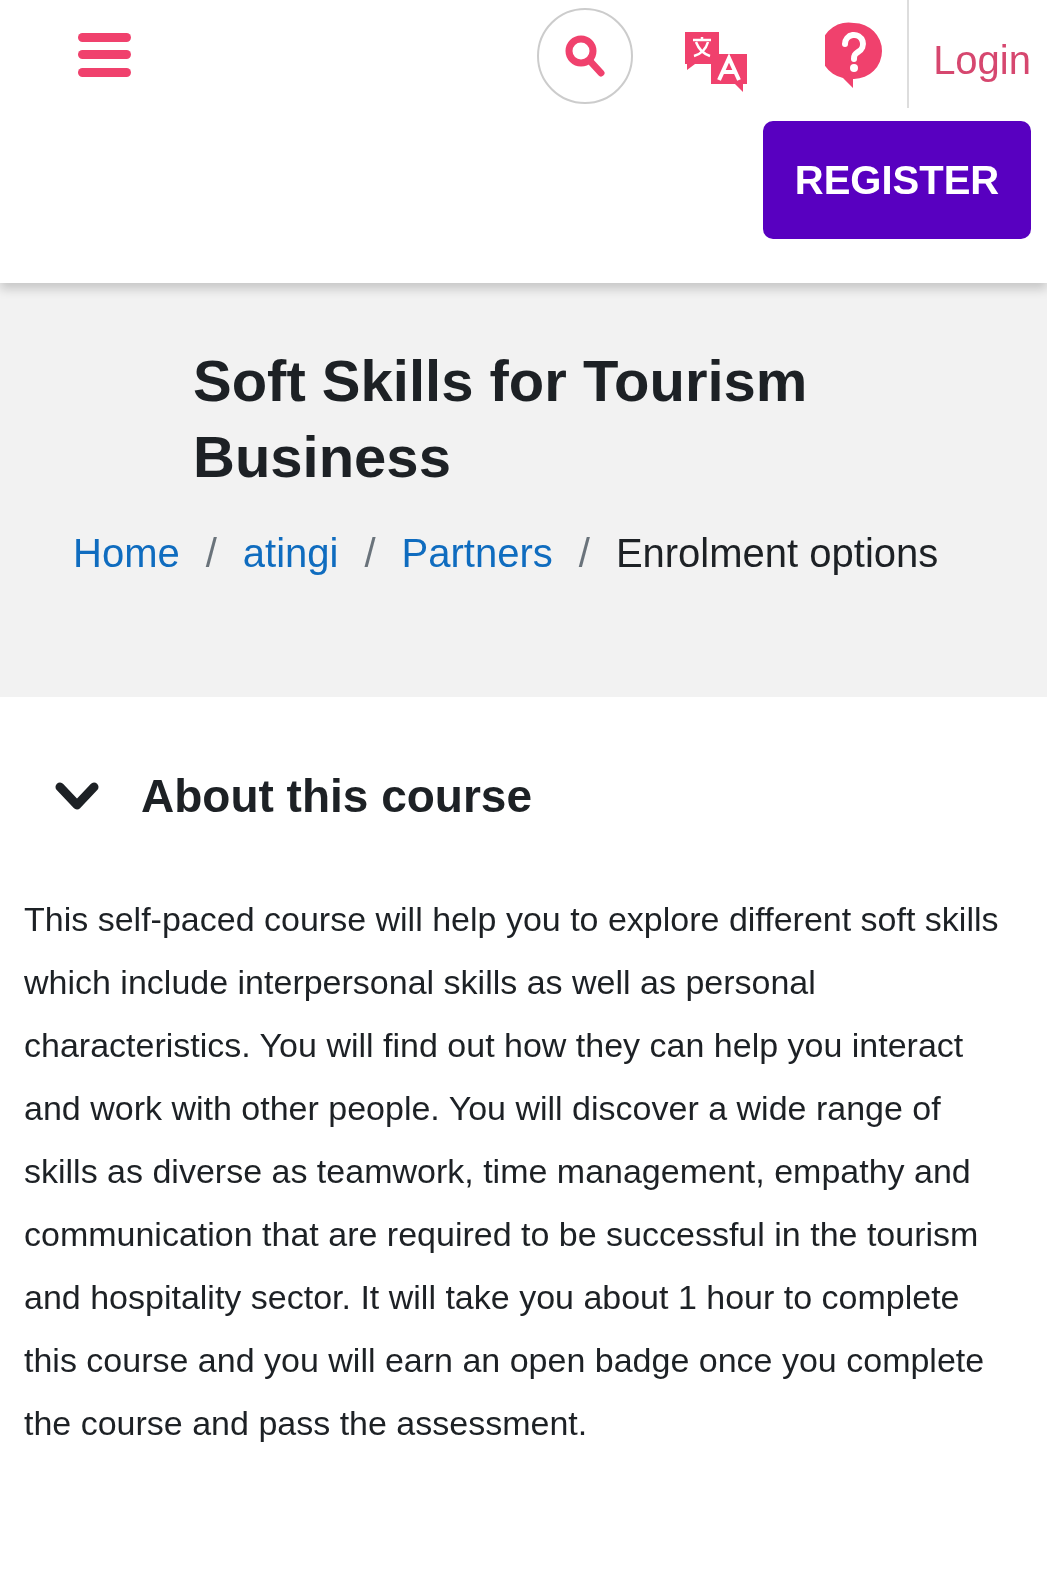 This screenshot has height=1596, width=1047. What do you see at coordinates (585, 56) in the screenshot?
I see `search-icon` at bounding box center [585, 56].